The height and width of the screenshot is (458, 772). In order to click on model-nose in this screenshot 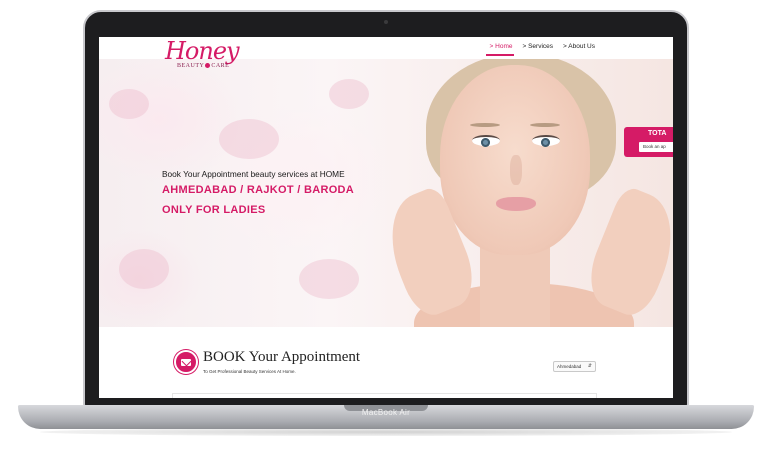, I will do `click(516, 170)`.